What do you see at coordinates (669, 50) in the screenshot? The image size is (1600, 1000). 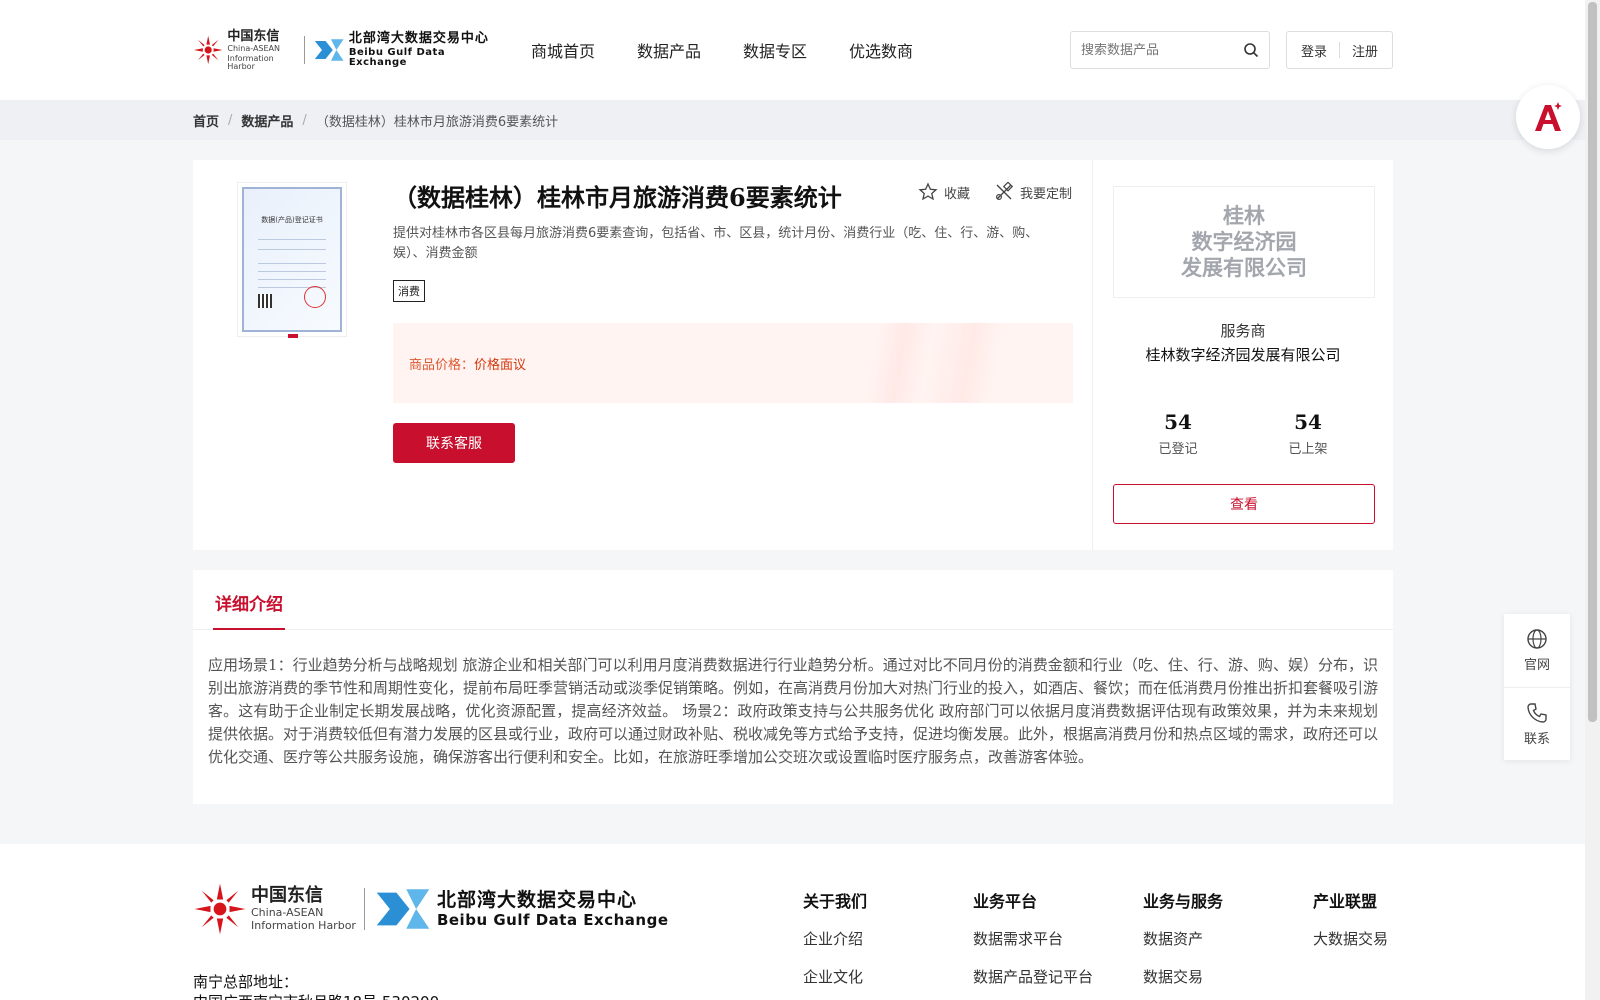 I see `nav-data-products: 数据产品` at bounding box center [669, 50].